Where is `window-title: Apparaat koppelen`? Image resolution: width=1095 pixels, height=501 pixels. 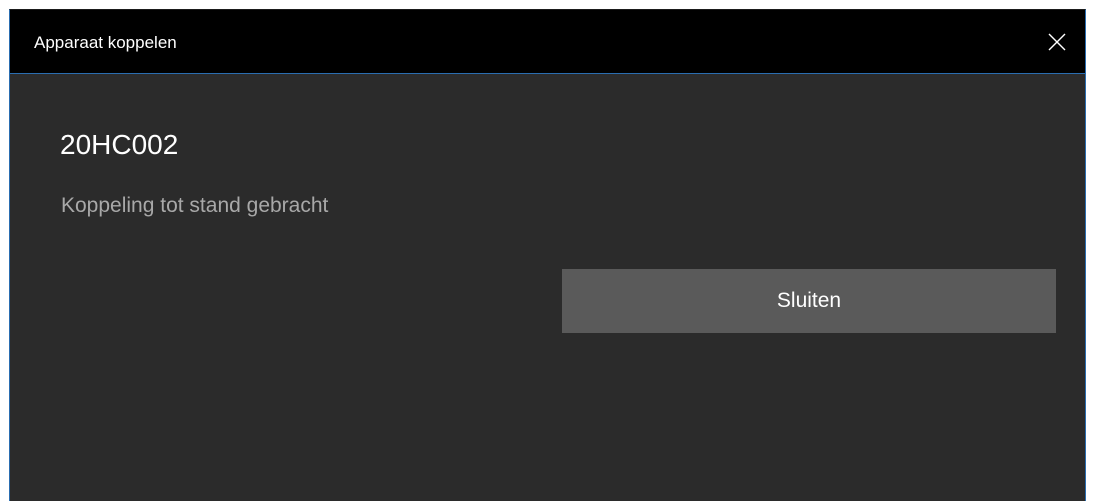
window-title: Apparaat koppelen is located at coordinates (105, 42).